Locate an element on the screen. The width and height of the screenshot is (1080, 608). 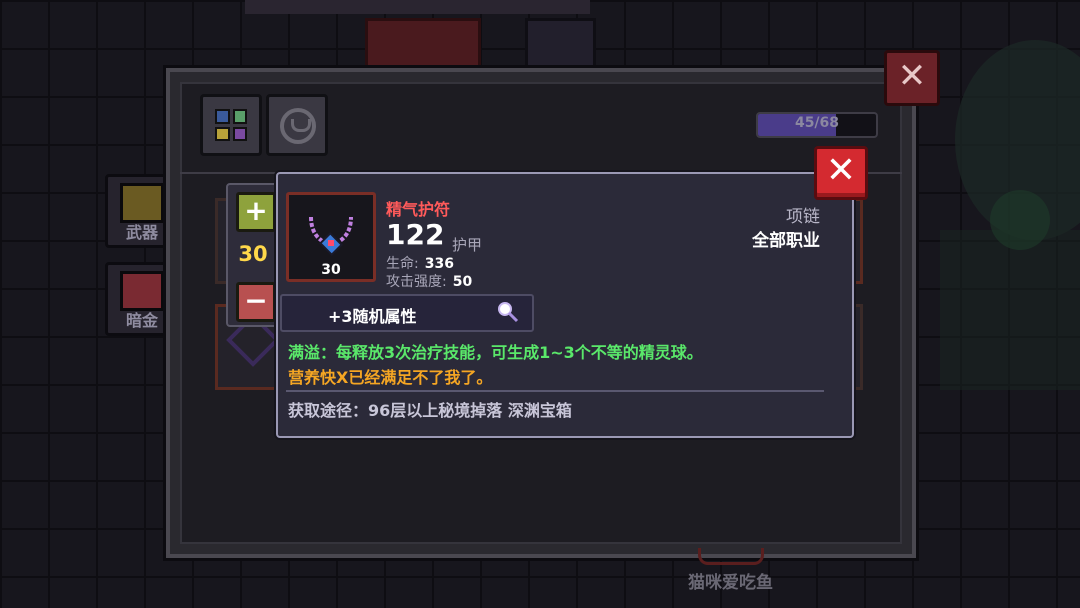
stat-label: 攻击强度: is located at coordinates (416, 282).